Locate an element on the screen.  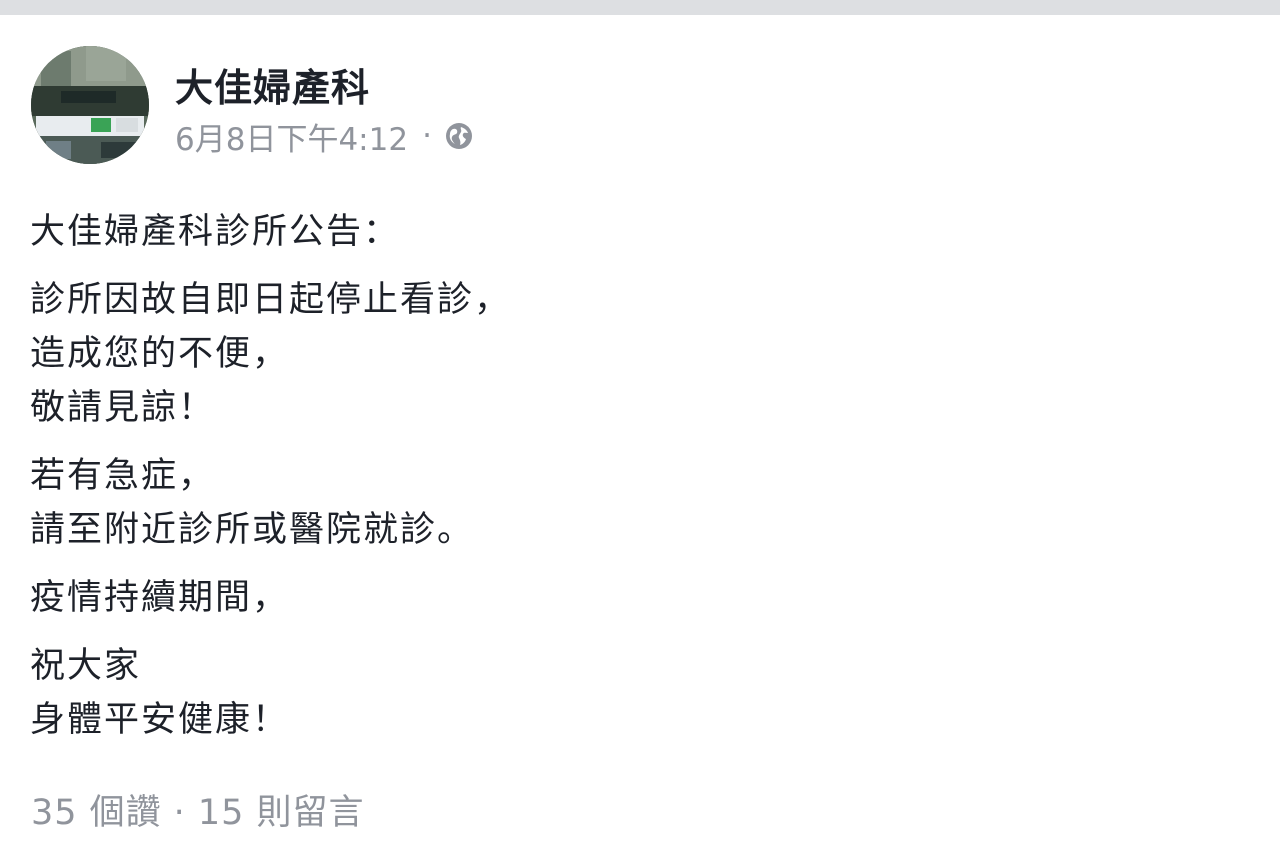
post-stats: 35 個讚 · 15 則留言 is located at coordinates (197, 813).